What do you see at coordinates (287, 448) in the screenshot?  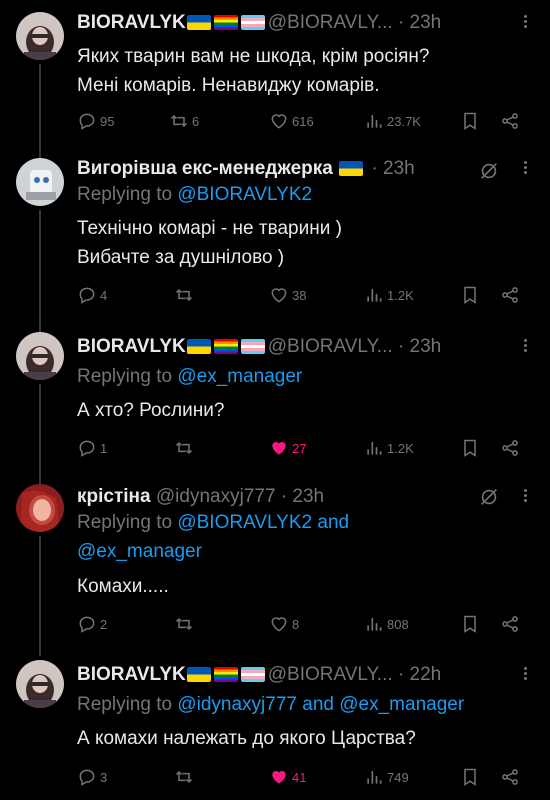 I see `like-button: 27` at bounding box center [287, 448].